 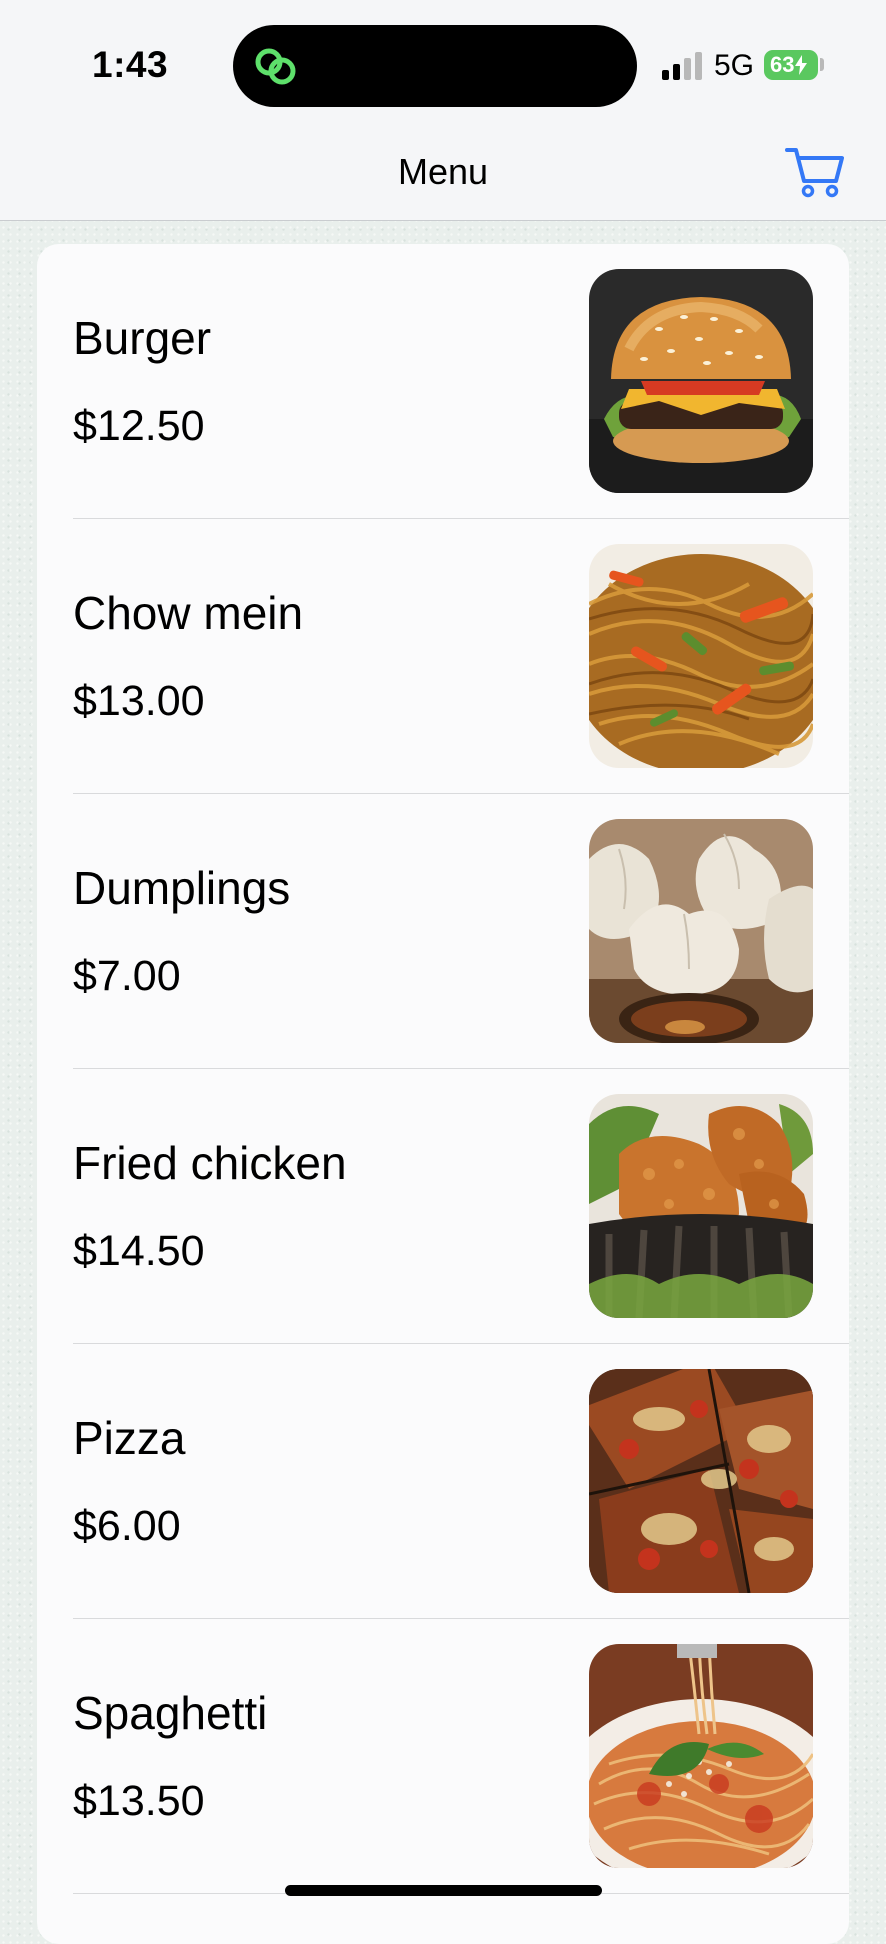 What do you see at coordinates (443, 1890) in the screenshot?
I see `home-indicator` at bounding box center [443, 1890].